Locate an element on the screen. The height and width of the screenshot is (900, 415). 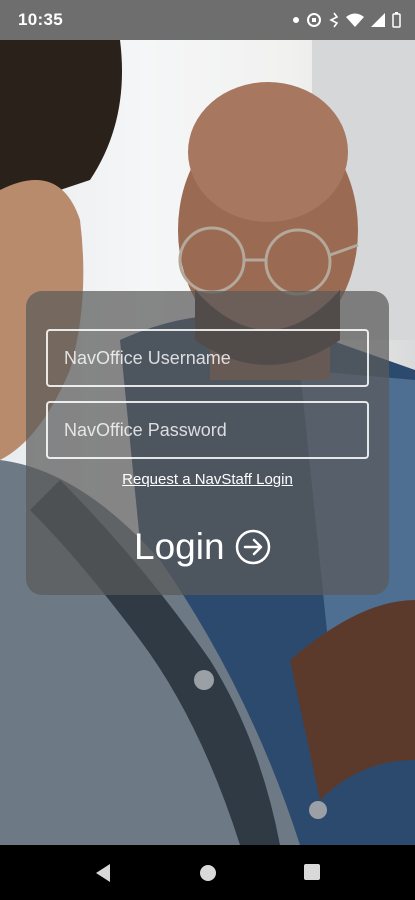
status-icons is located at coordinates (347, 20).